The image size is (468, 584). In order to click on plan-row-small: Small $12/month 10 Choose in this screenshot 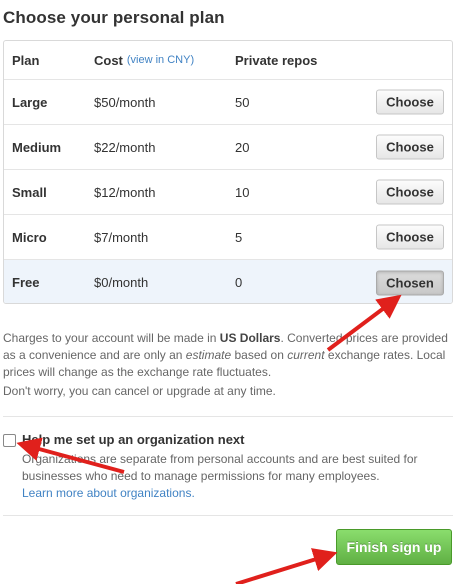, I will do `click(228, 191)`.